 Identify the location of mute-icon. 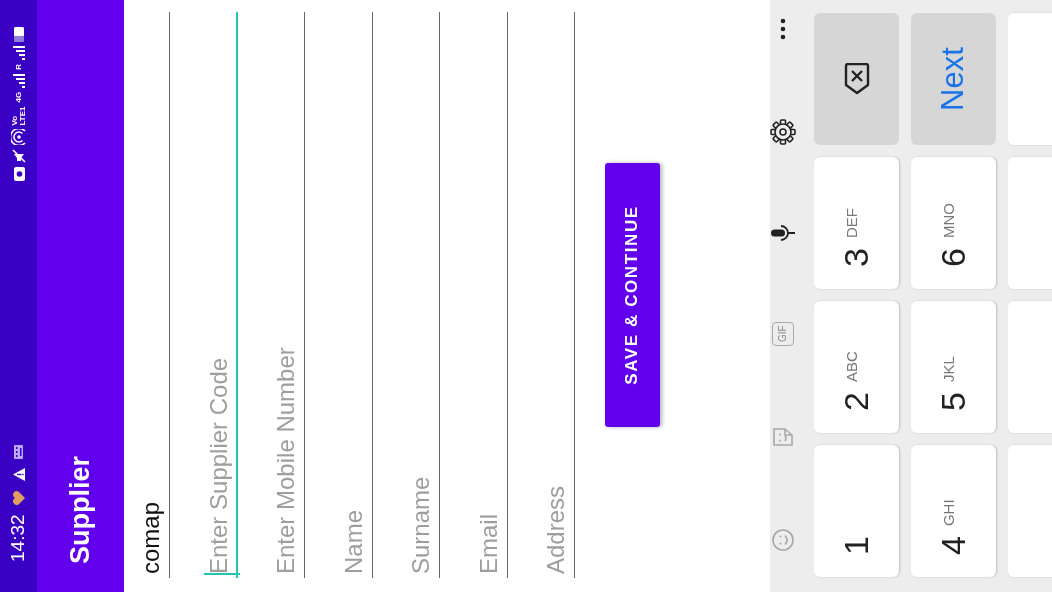
(18, 156).